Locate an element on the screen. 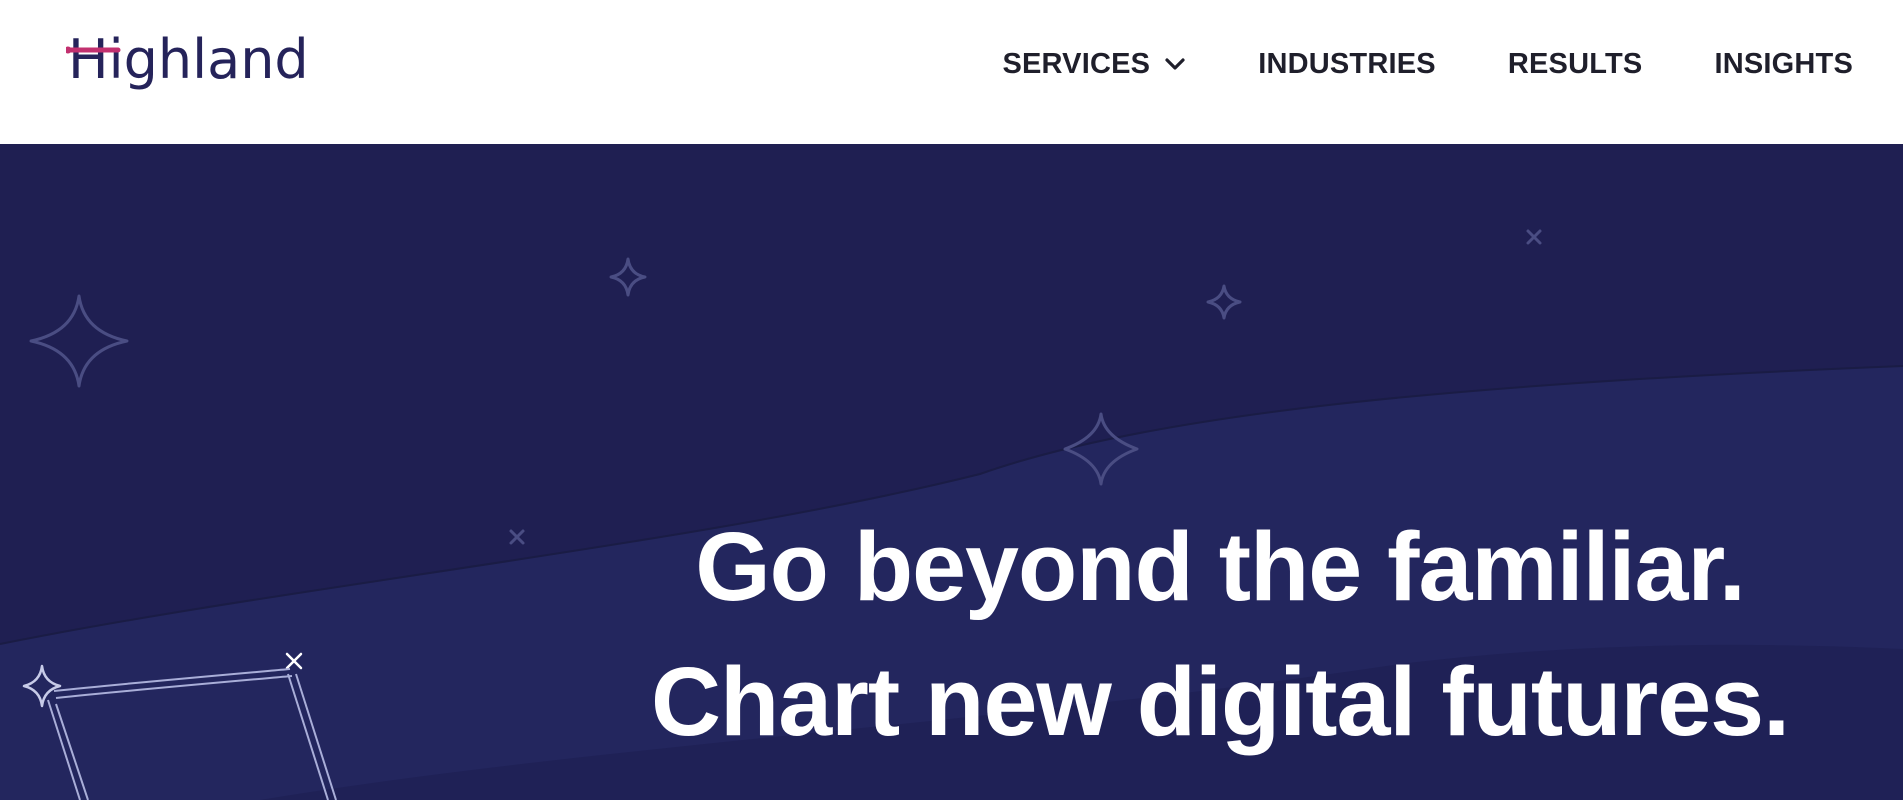 The image size is (1903, 800). hero-headline-line1: Go beyond the familiar. is located at coordinates (1220, 566).